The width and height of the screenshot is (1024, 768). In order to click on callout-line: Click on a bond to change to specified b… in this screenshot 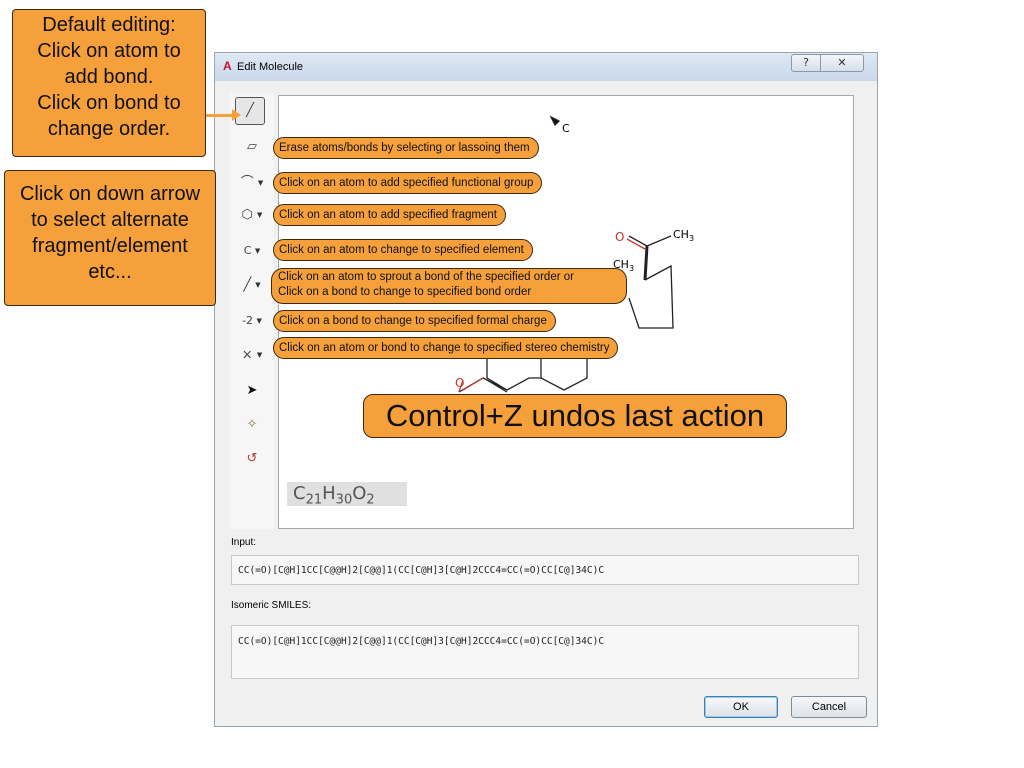, I will do `click(405, 292)`.